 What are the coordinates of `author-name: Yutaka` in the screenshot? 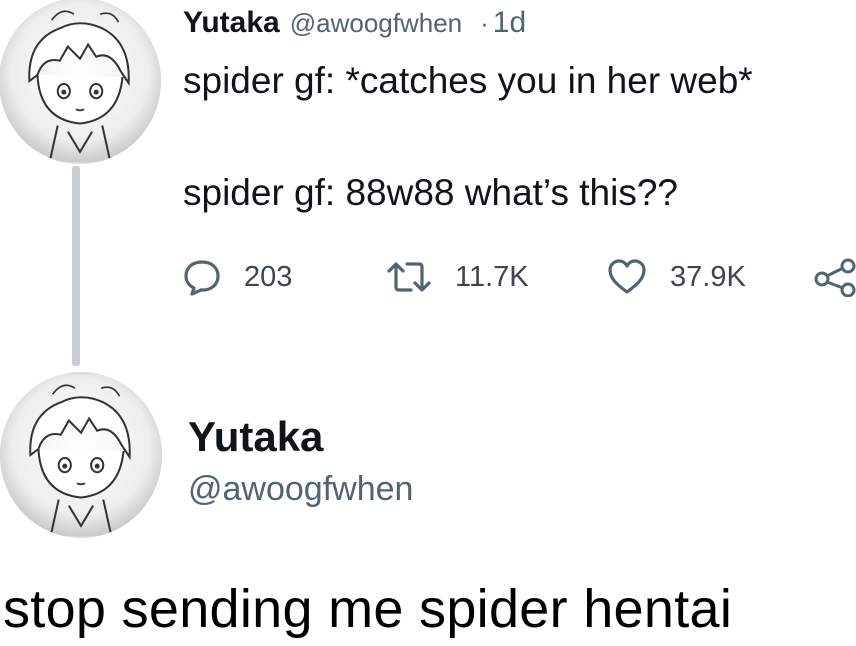 It's located at (231, 22).